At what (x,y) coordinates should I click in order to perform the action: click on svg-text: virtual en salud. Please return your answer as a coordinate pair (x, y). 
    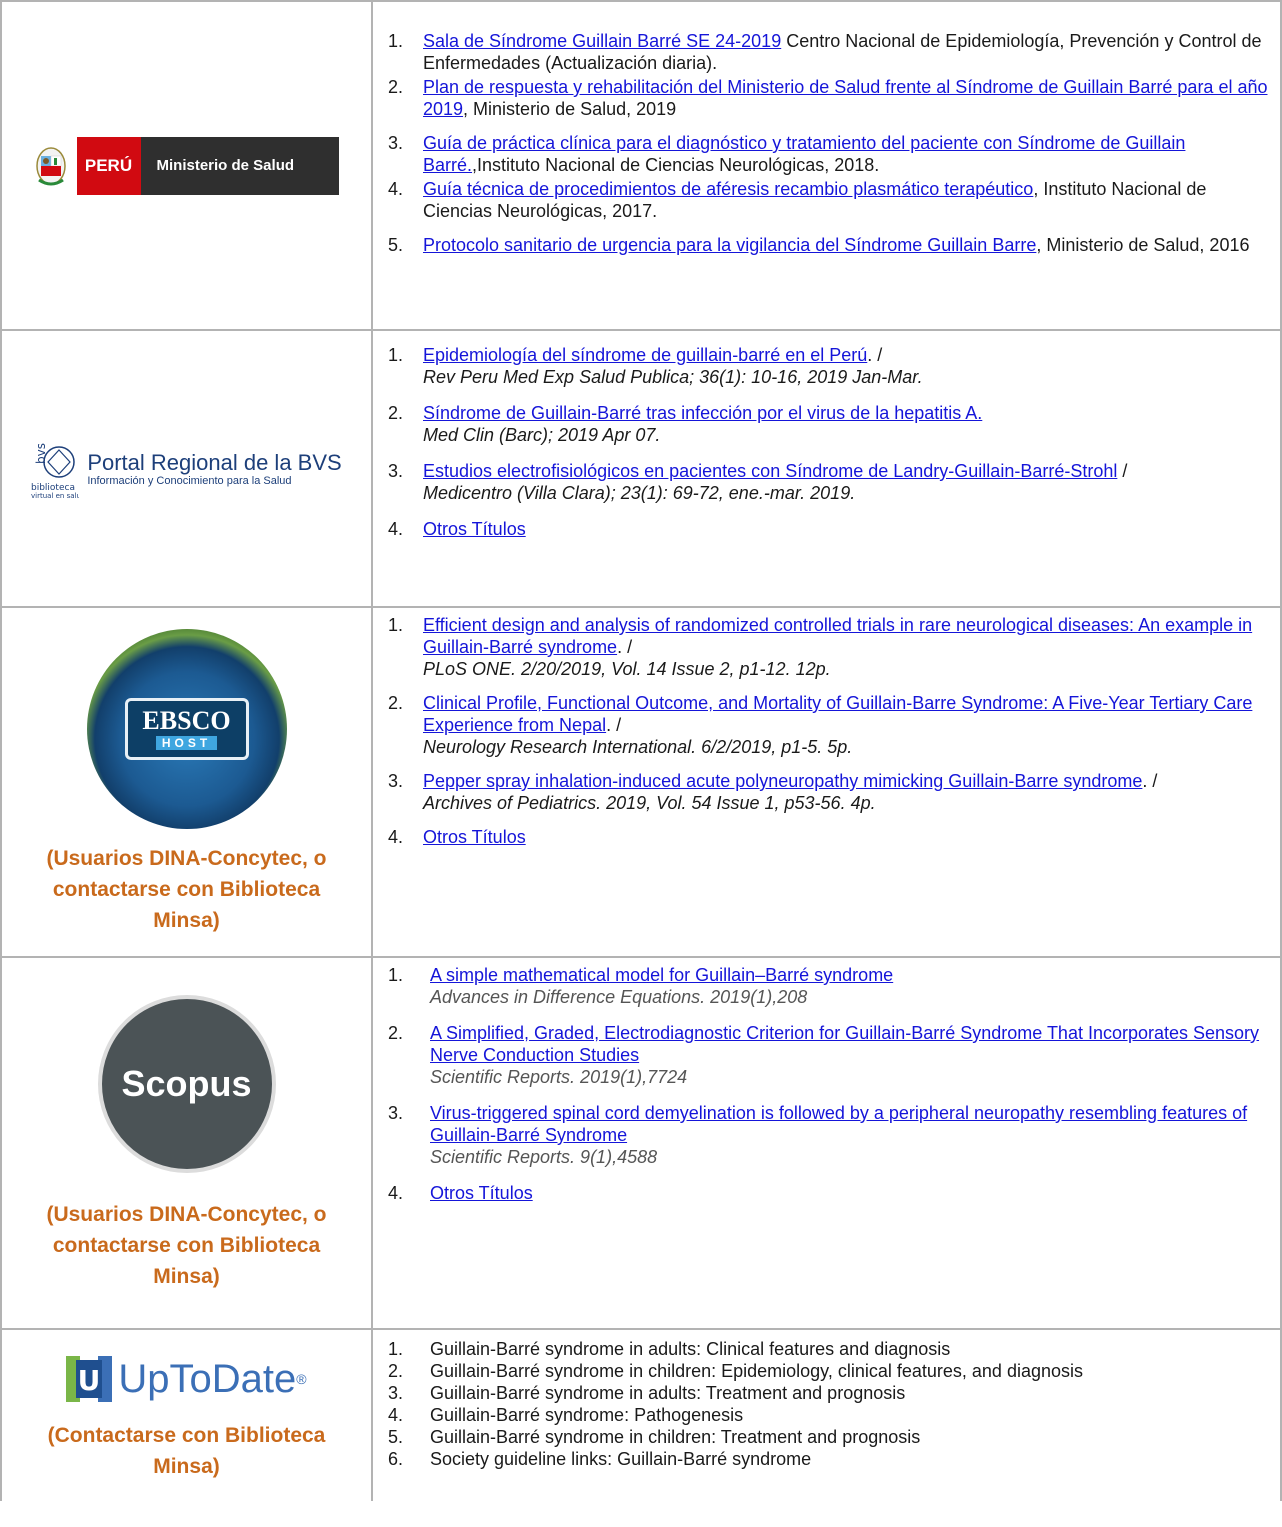
    Looking at the image, I should click on (55, 496).